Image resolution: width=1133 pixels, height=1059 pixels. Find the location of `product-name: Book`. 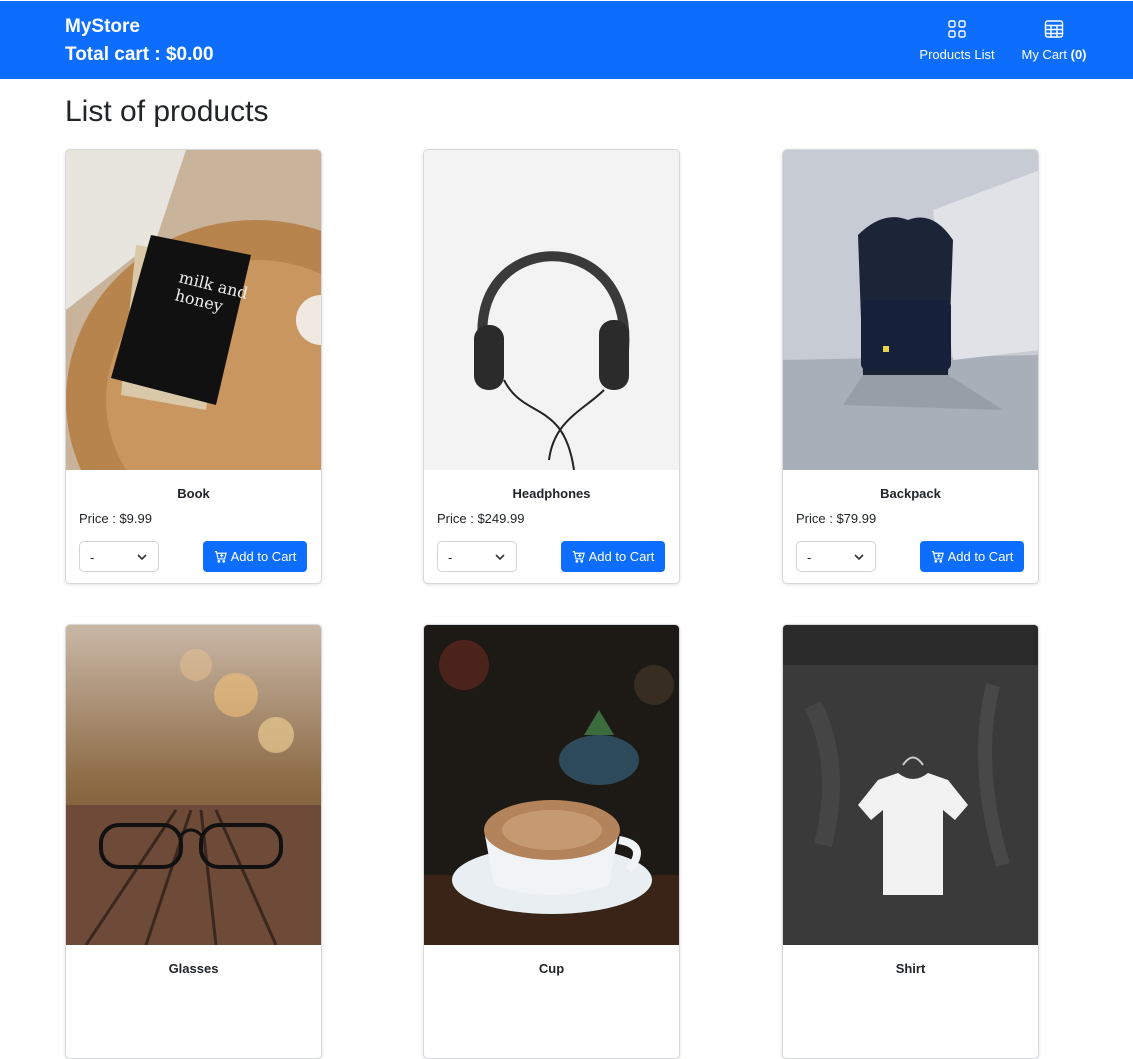

product-name: Book is located at coordinates (193, 493).